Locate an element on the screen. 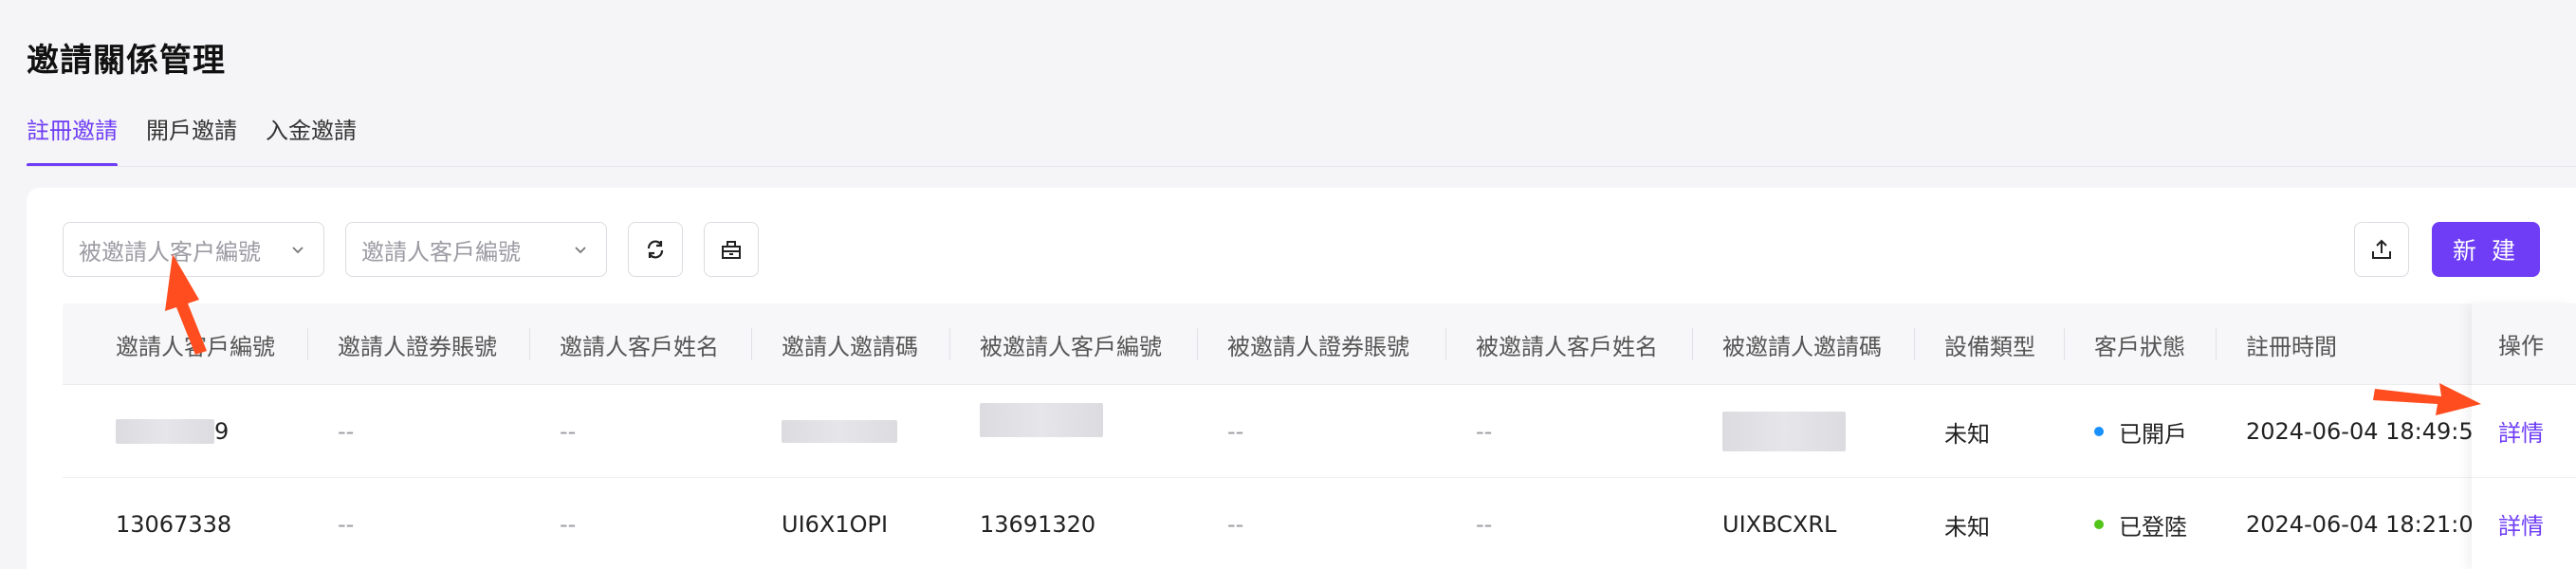  column-header-invitee-account: 被邀請人證券賬號 is located at coordinates (1318, 346).